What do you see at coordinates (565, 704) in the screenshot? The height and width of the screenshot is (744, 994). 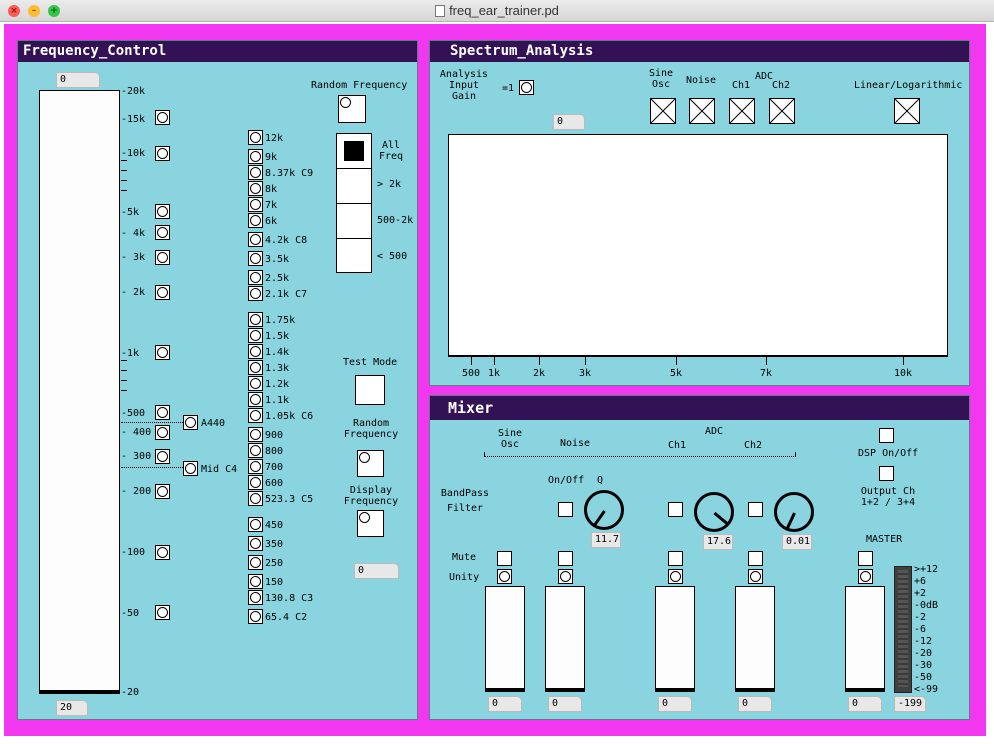 I see `noise-fader-value: 0` at bounding box center [565, 704].